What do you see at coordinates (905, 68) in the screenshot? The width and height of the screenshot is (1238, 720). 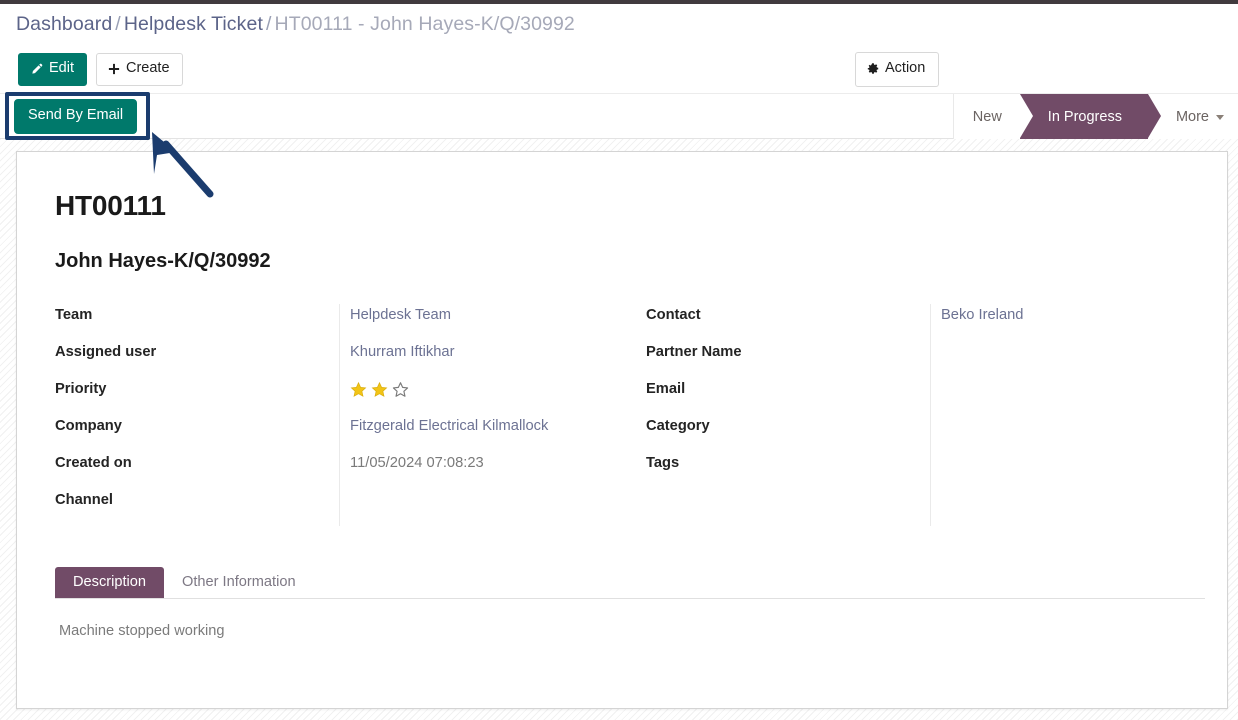 I see `action-button-label: Action` at bounding box center [905, 68].